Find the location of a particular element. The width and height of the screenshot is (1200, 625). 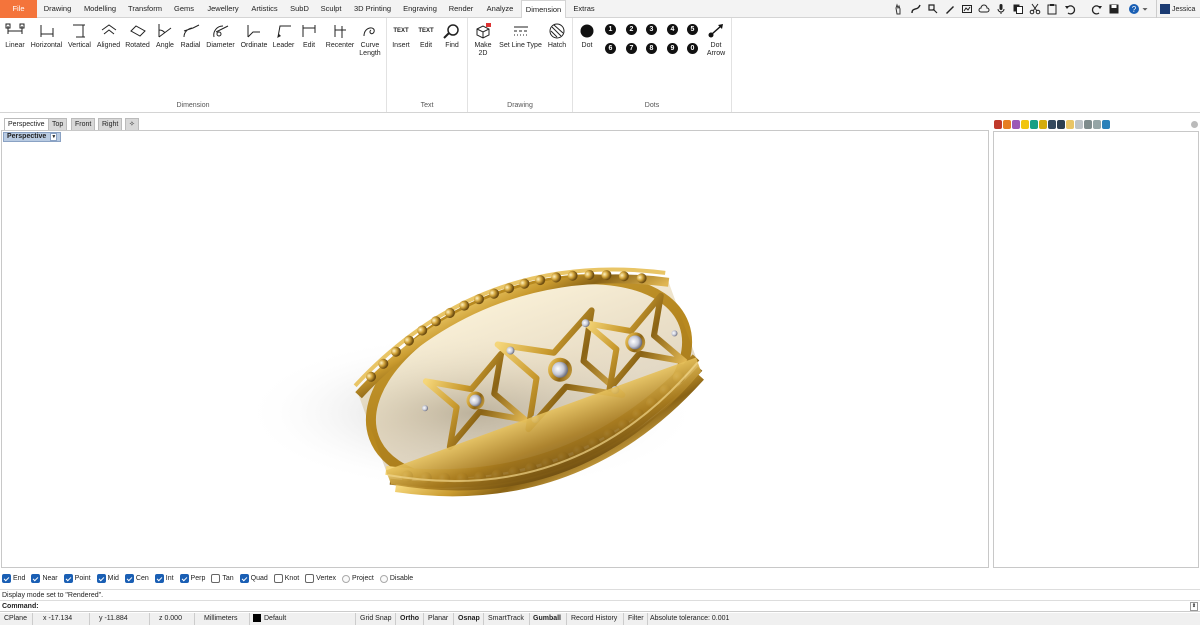

tab-extras: Extras is located at coordinates (584, 9).